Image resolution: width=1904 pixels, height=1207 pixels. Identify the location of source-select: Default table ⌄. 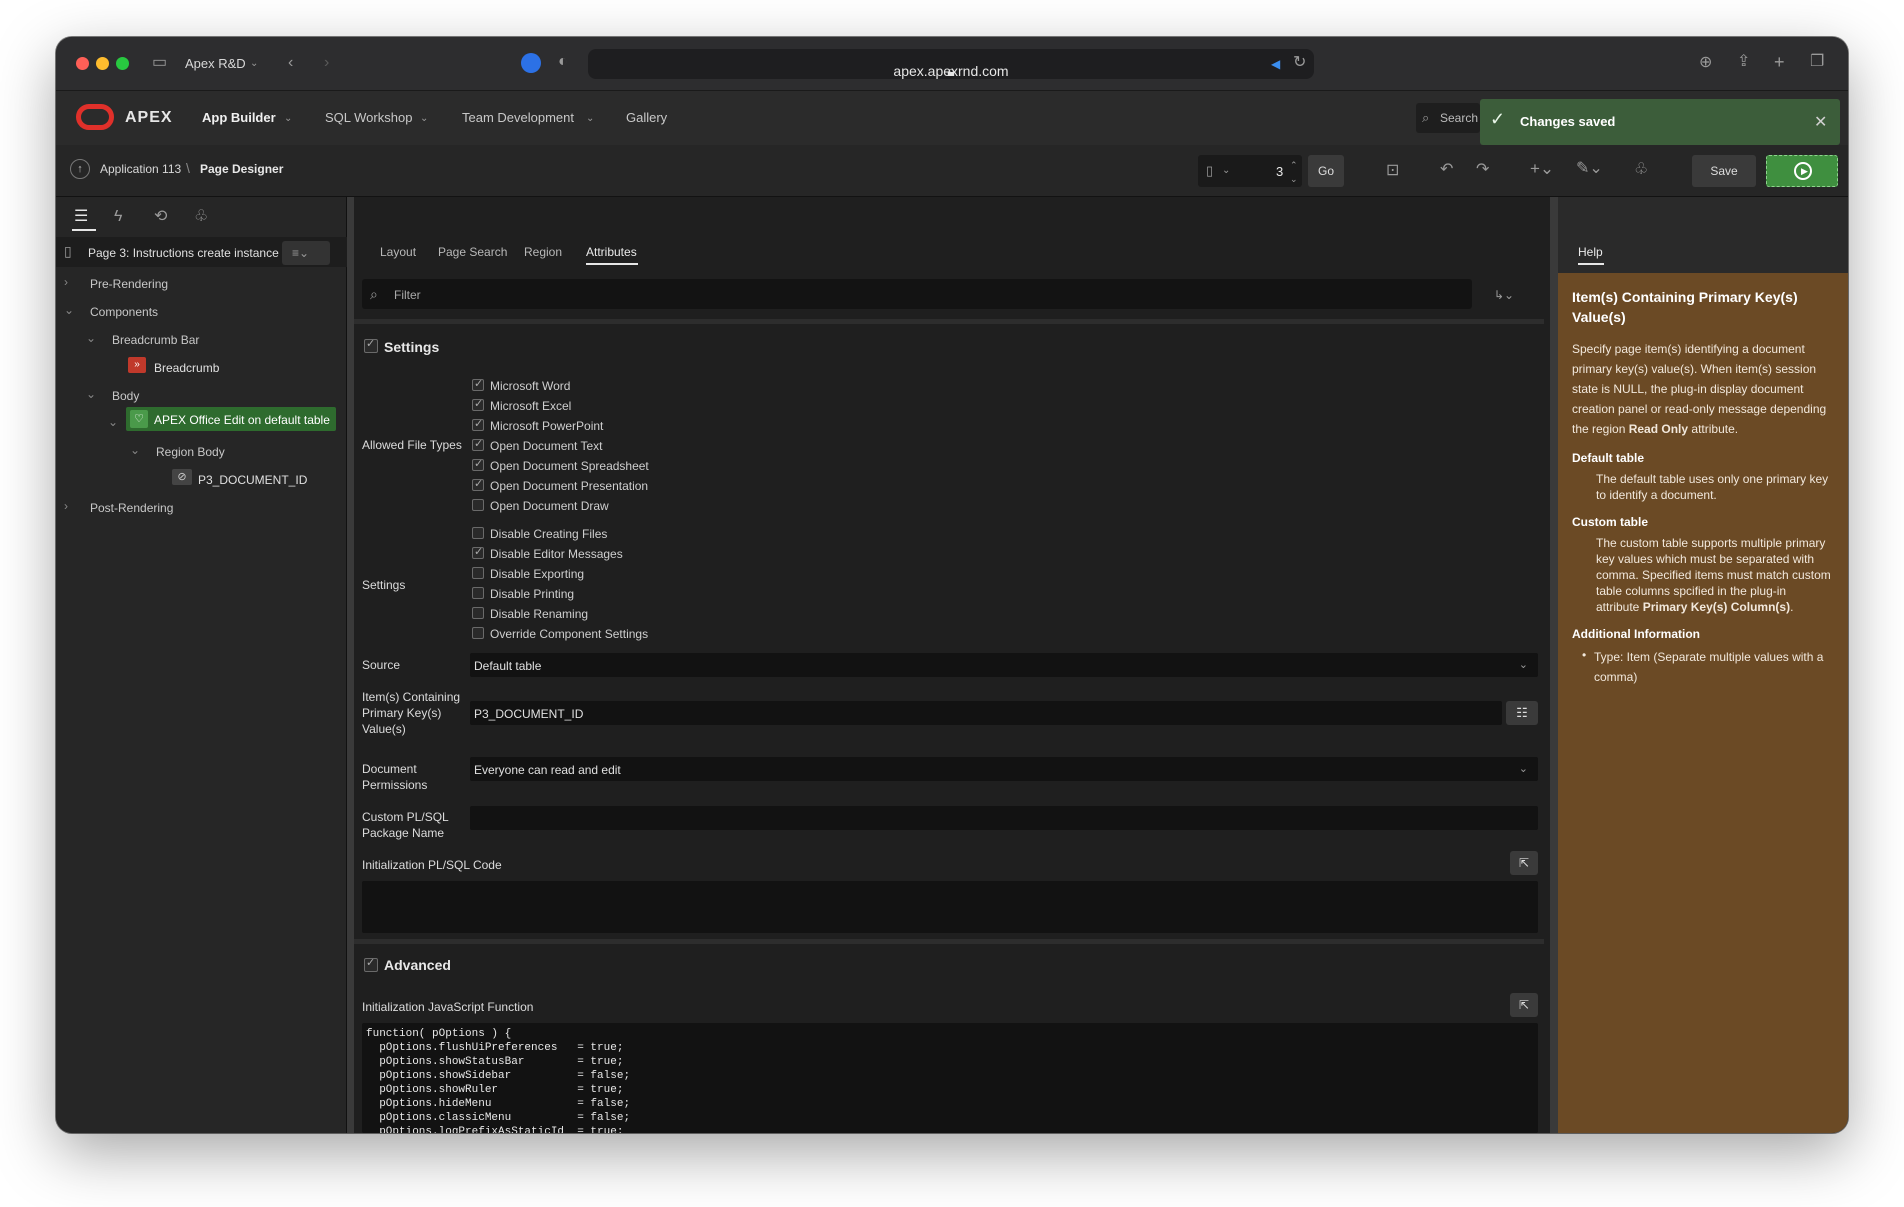
(1004, 665).